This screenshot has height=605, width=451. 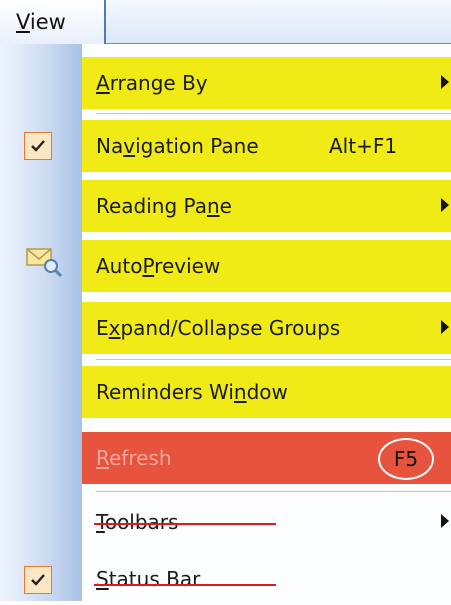 What do you see at coordinates (164, 206) in the screenshot?
I see `menu-item-label: Reading Pane` at bounding box center [164, 206].